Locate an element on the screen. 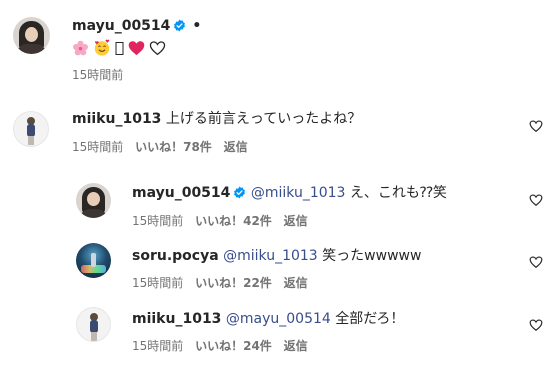  comment-text: え、これも⁇笑 is located at coordinates (398, 193).